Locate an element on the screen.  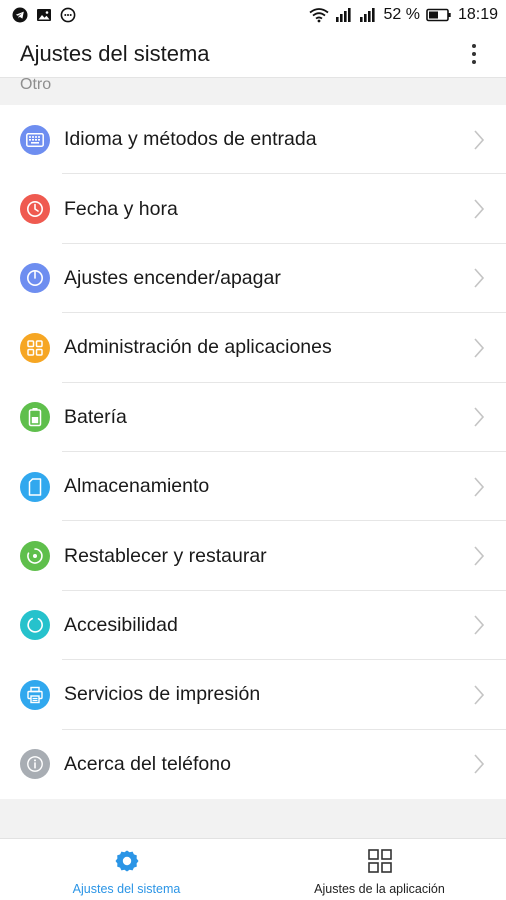
tab-system-settings: Ajustes del sistema is located at coordinates (126, 869).